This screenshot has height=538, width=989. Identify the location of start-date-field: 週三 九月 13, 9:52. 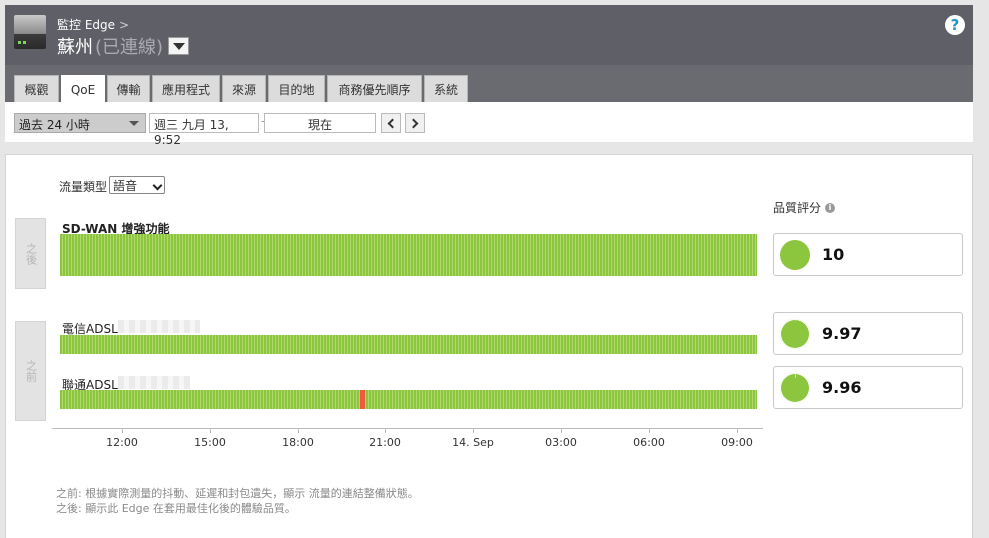
(204, 130).